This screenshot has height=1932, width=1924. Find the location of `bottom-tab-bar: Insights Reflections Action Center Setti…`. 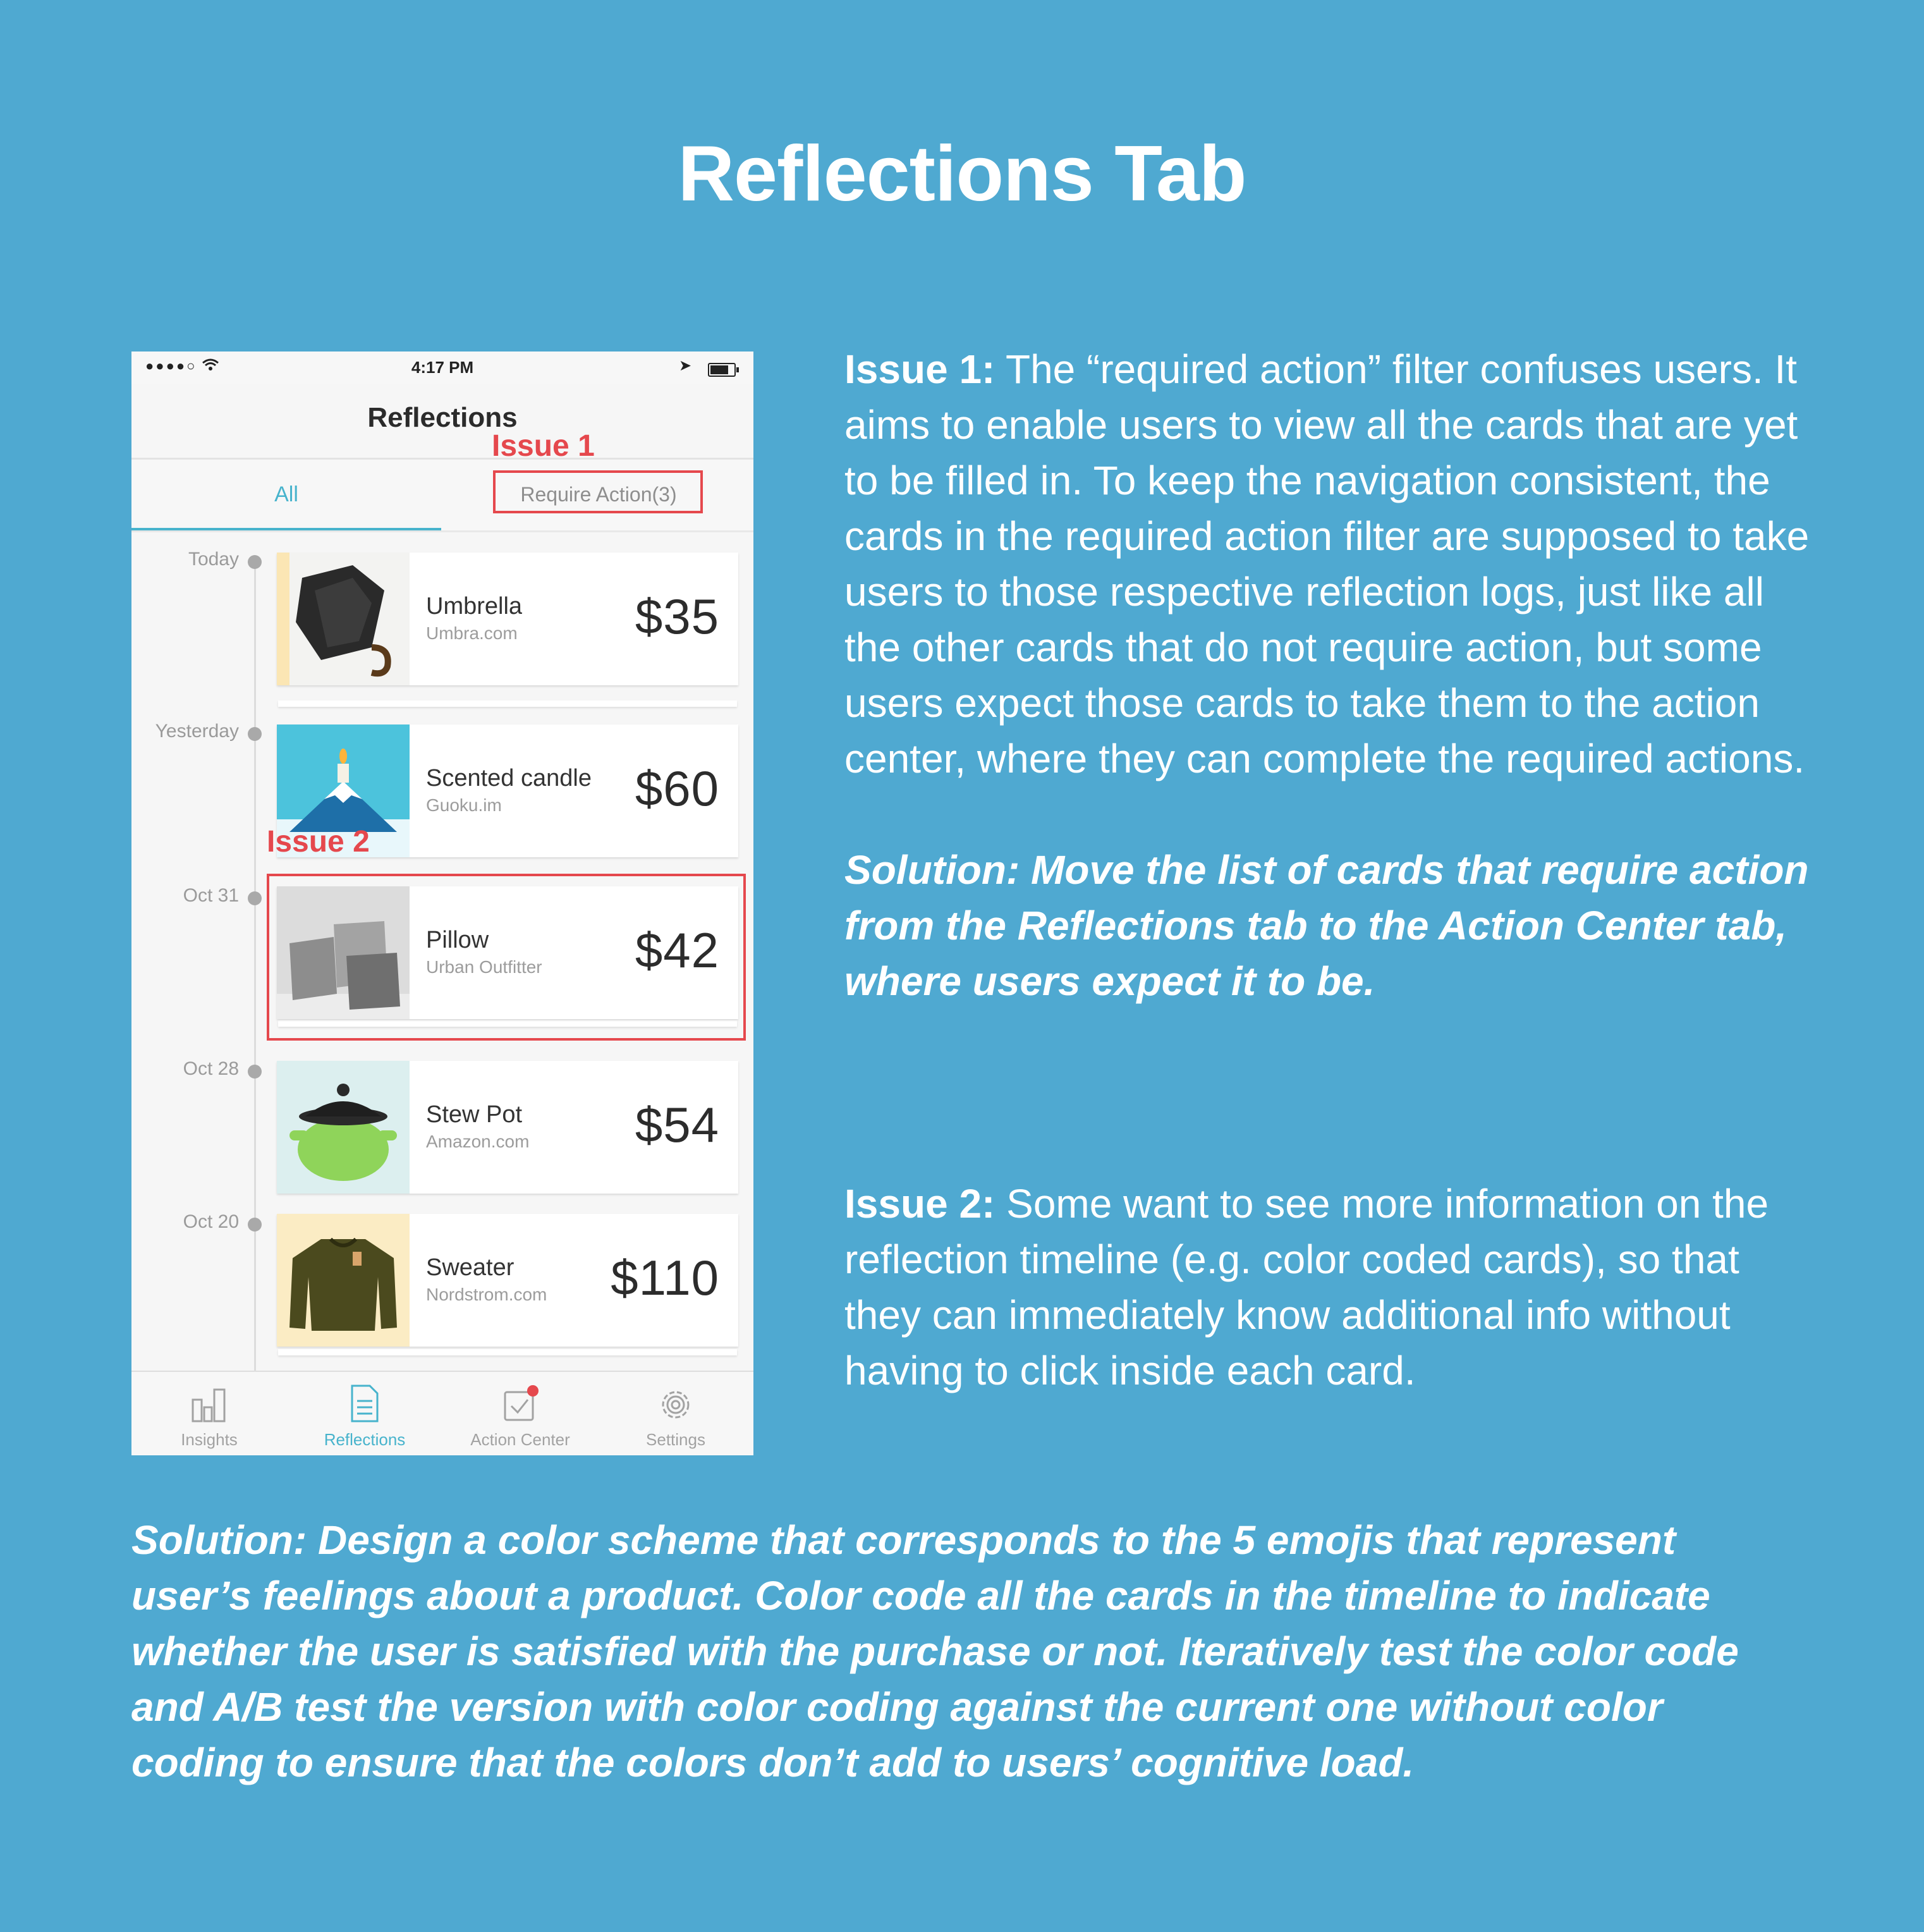

bottom-tab-bar: Insights Reflections Action Center Setti… is located at coordinates (442, 1413).